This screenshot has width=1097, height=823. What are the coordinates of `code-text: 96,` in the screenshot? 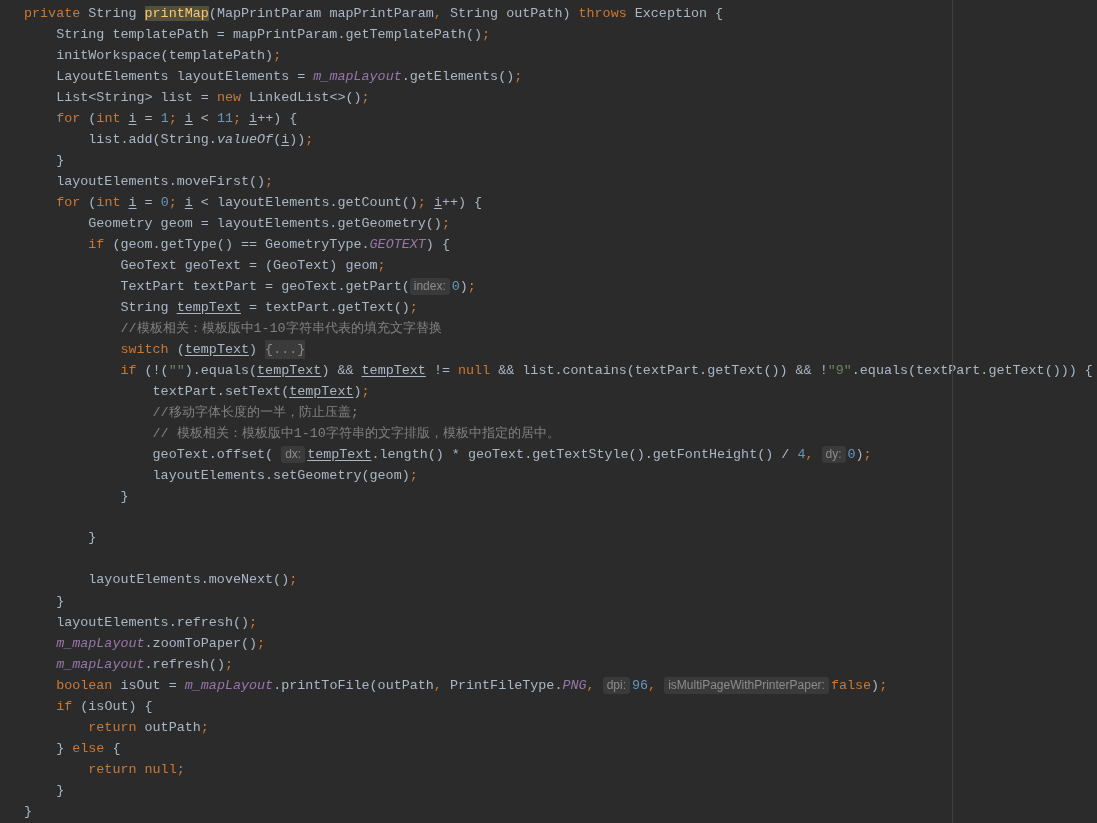 It's located at (645, 686).